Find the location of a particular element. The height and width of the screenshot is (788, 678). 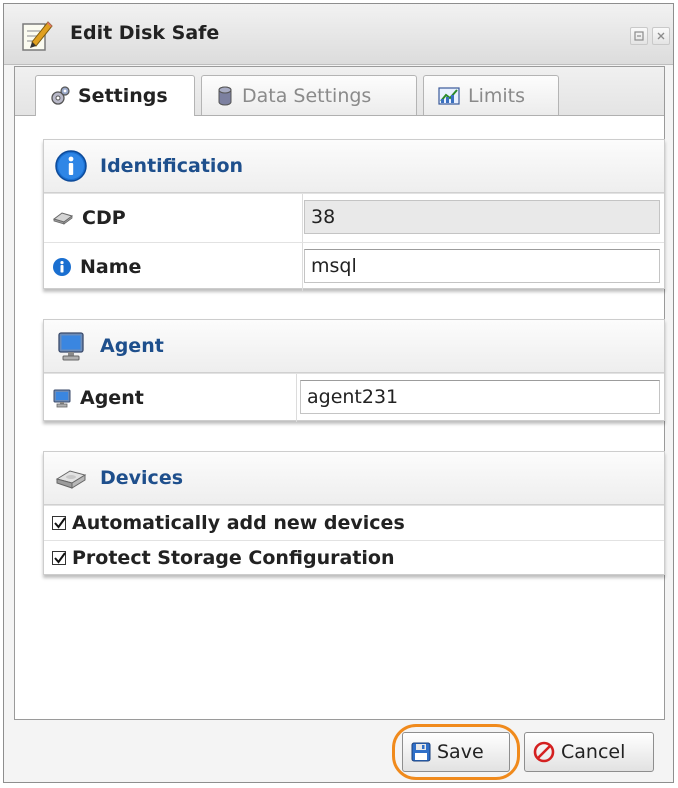

restore-icon is located at coordinates (639, 36).